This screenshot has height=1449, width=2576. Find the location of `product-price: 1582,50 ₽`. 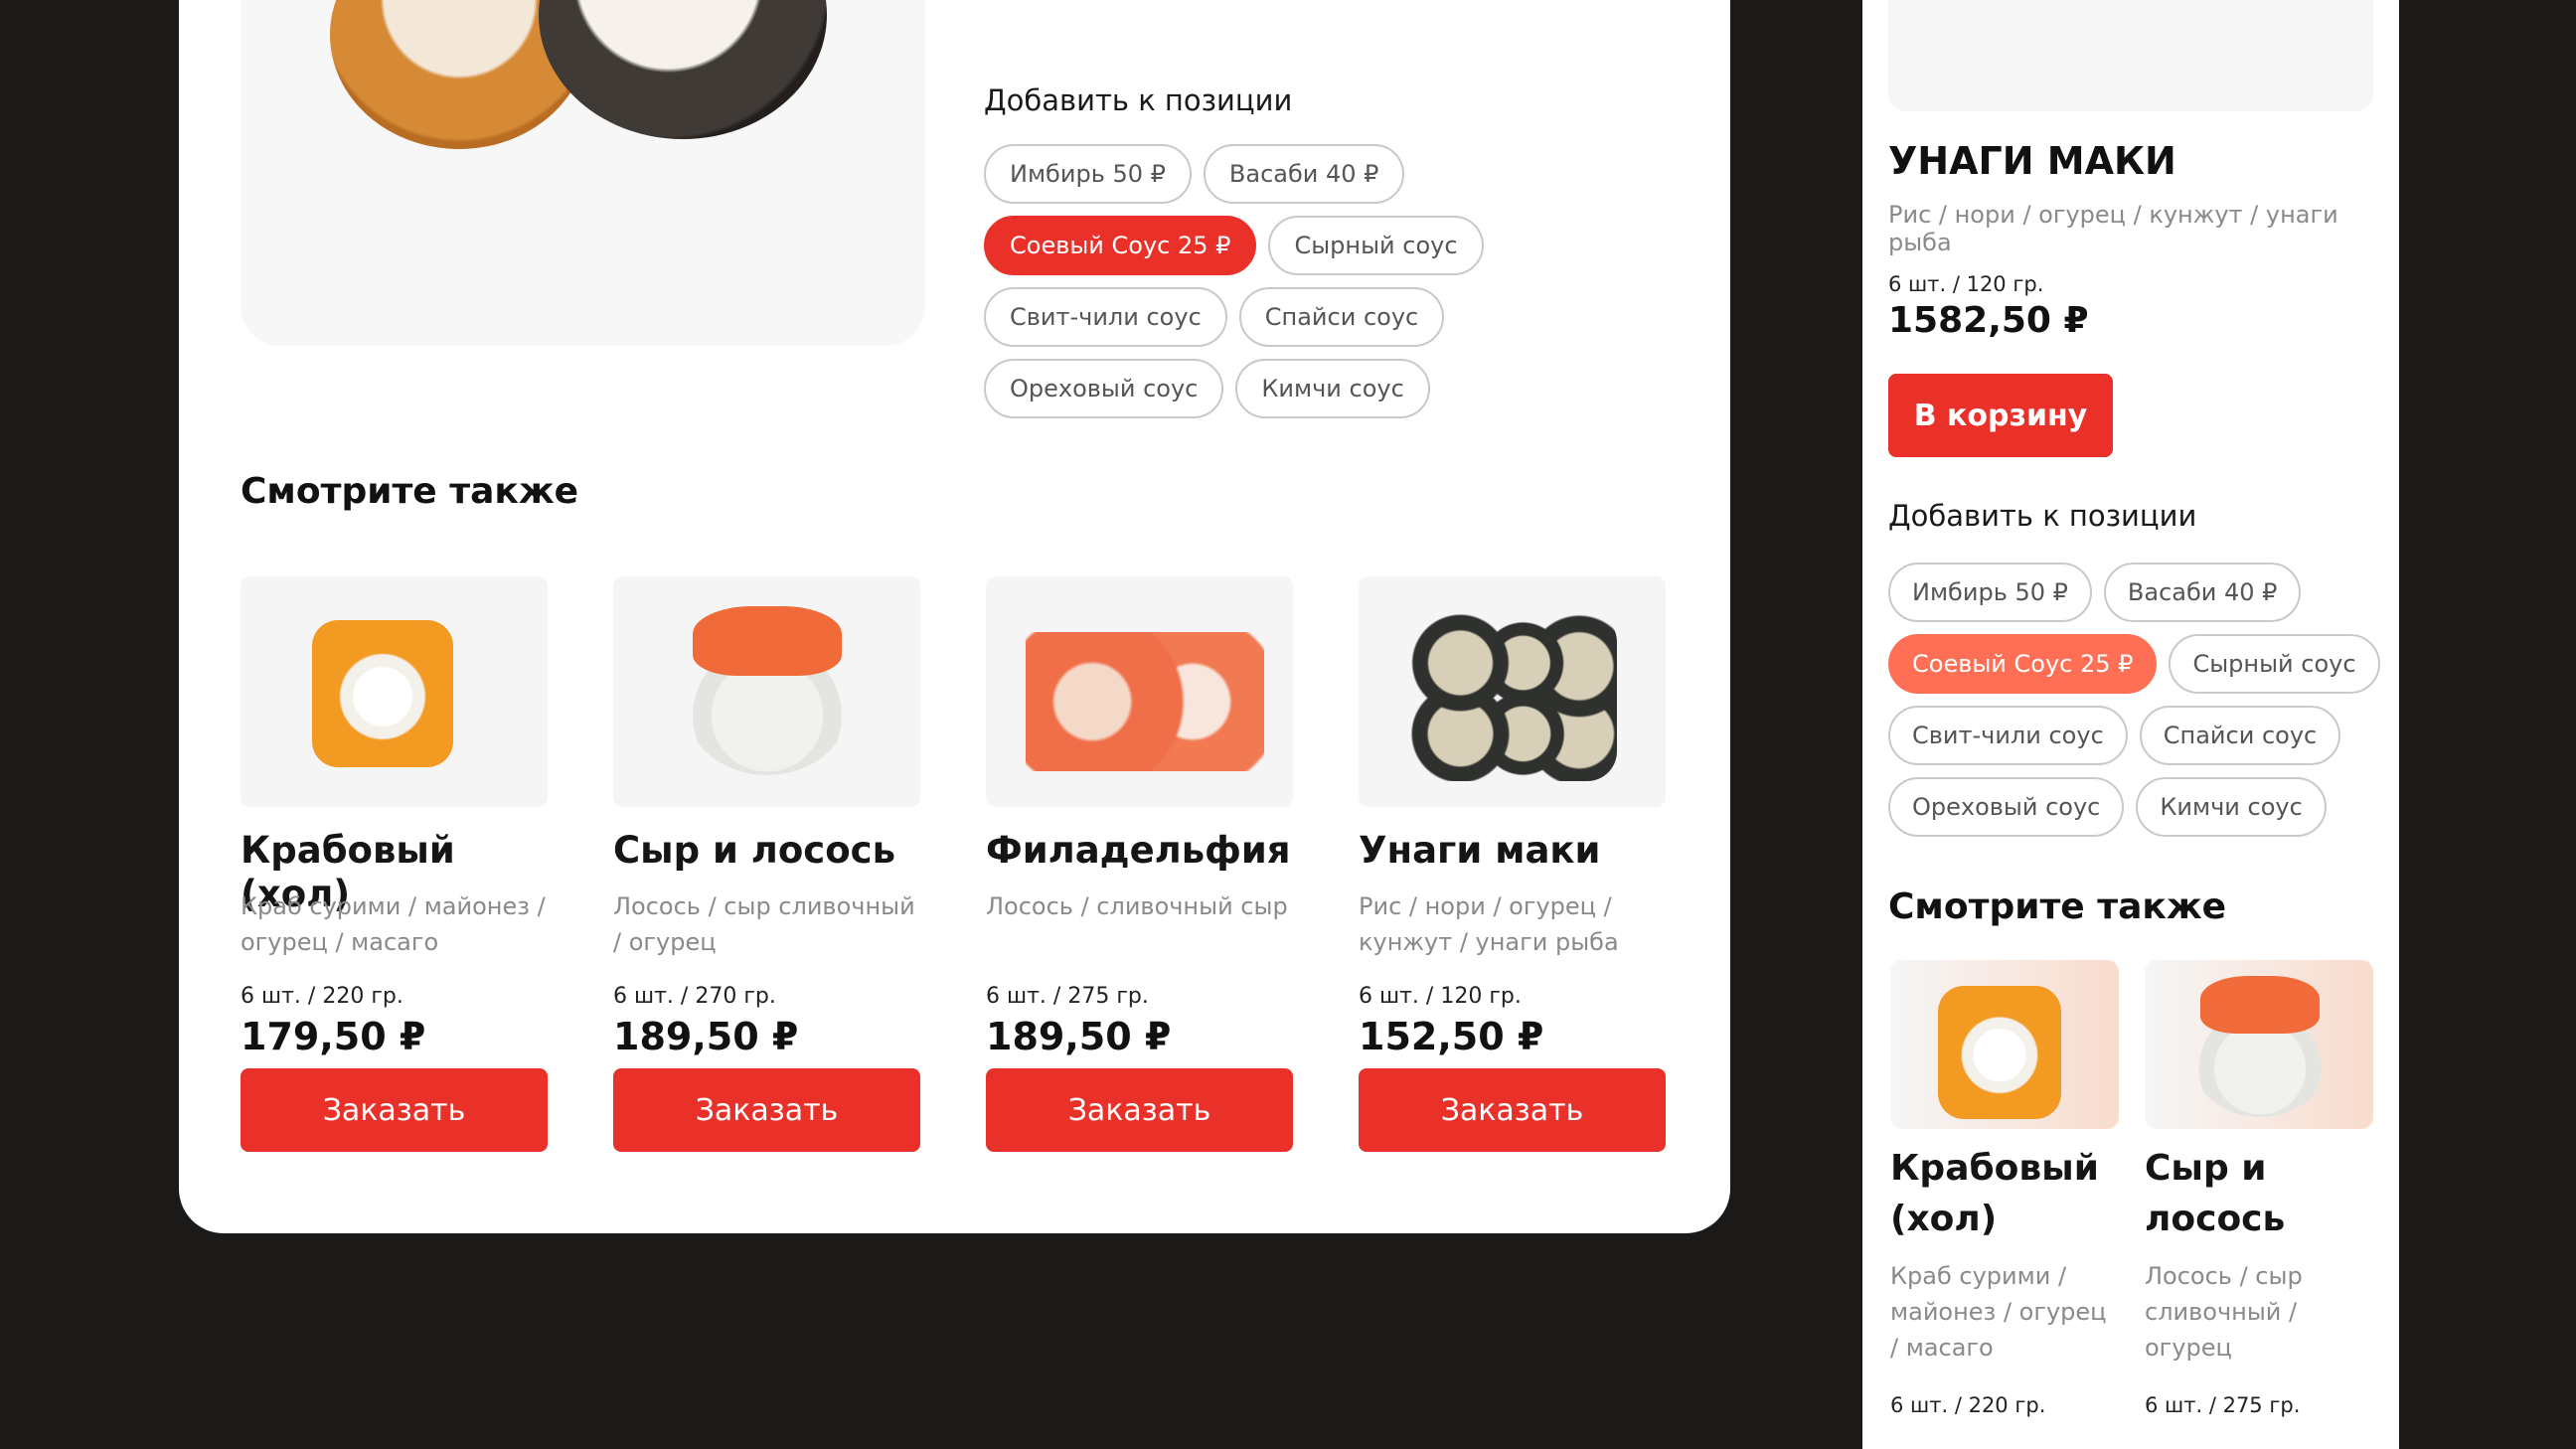

product-price: 1582,50 ₽ is located at coordinates (1988, 320).